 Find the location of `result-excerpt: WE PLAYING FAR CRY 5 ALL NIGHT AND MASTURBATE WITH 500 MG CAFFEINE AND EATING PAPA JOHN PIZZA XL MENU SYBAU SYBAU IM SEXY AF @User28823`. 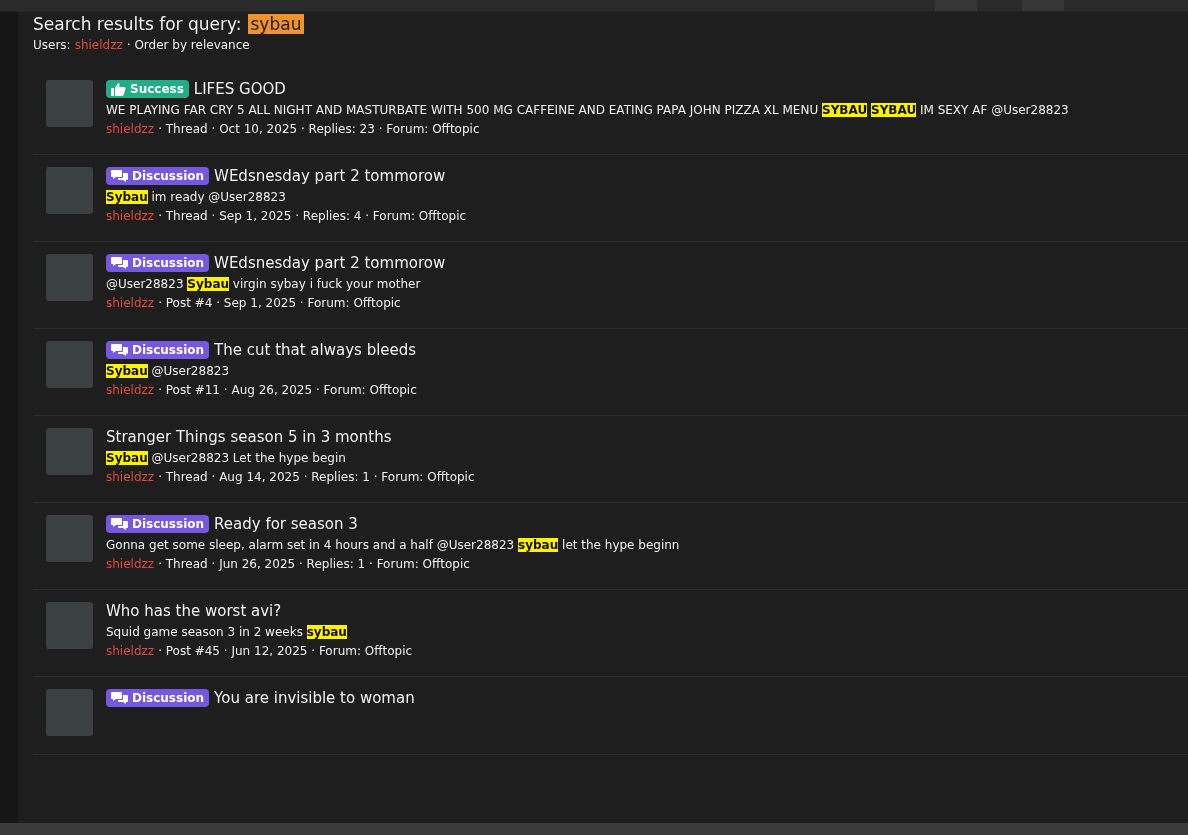

result-excerpt: WE PLAYING FAR CRY 5 ALL NIGHT AND MASTURBATE WITH 500 MG CAFFEINE AND EATING PAPA JOHN PIZZA XL MENU SYBAU SYBAU IM SEXY AF @User28823 is located at coordinates (587, 110).